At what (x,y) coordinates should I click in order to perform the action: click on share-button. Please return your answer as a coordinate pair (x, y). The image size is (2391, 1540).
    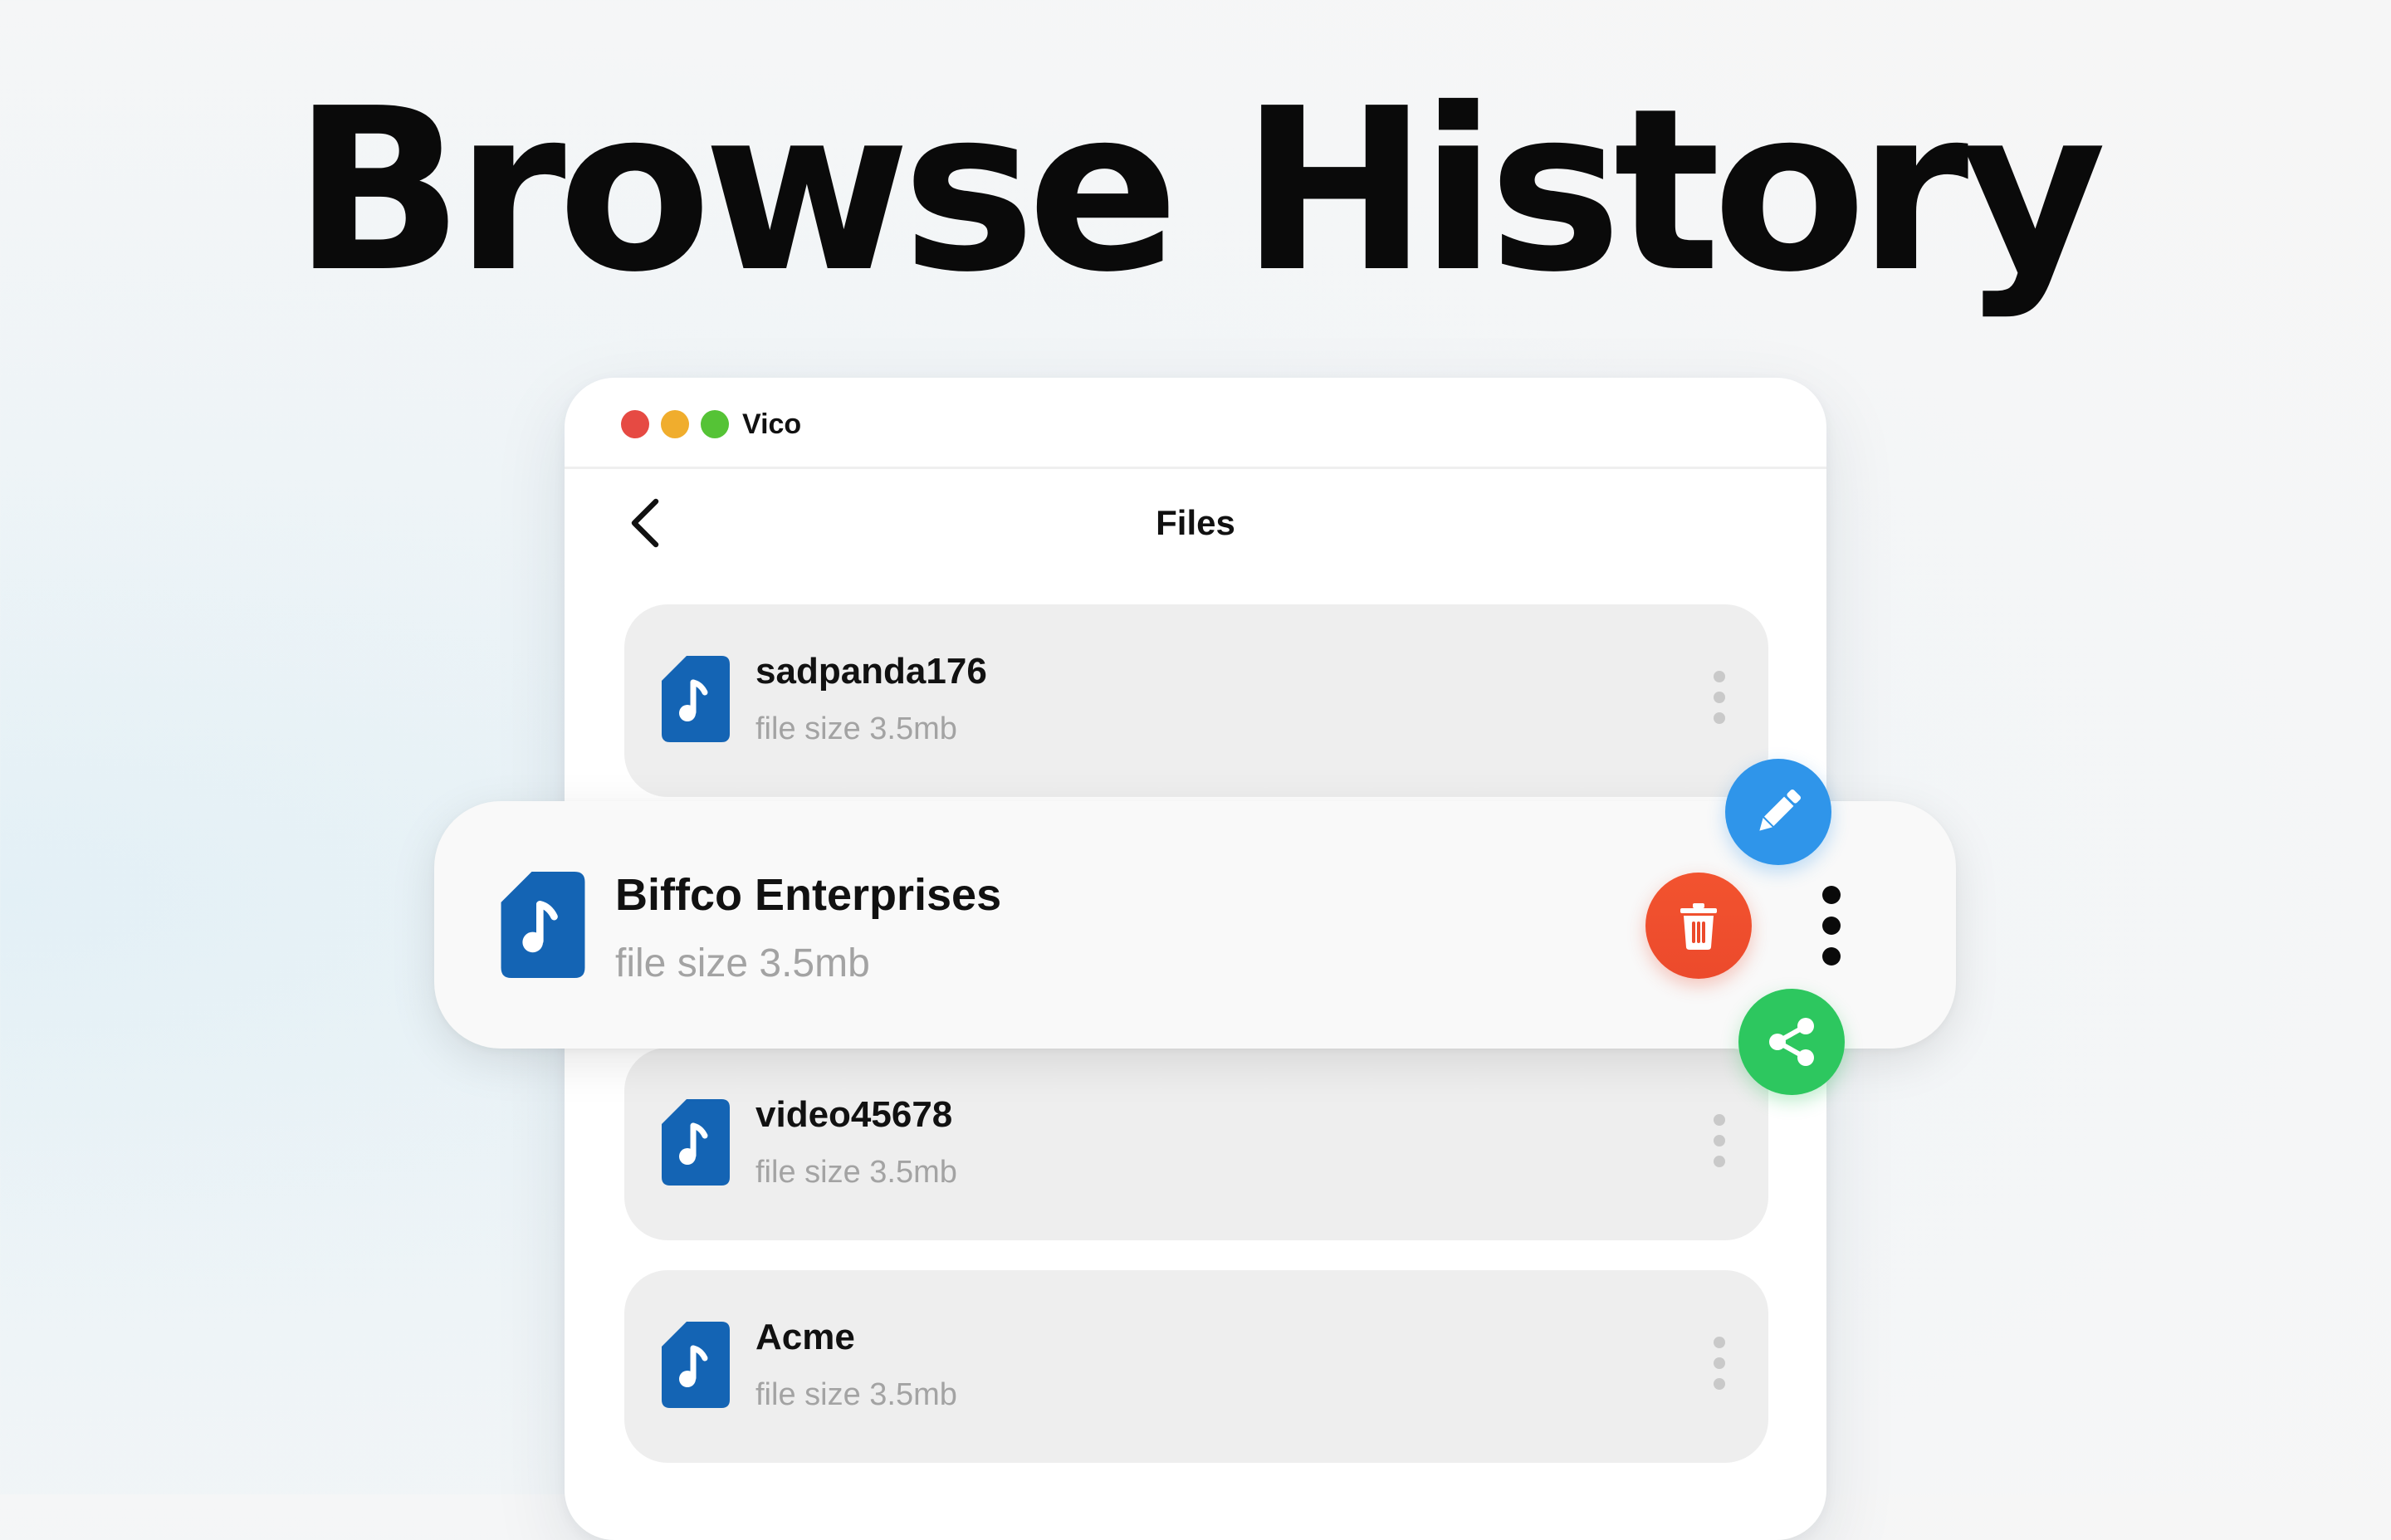
    Looking at the image, I should click on (1791, 1042).